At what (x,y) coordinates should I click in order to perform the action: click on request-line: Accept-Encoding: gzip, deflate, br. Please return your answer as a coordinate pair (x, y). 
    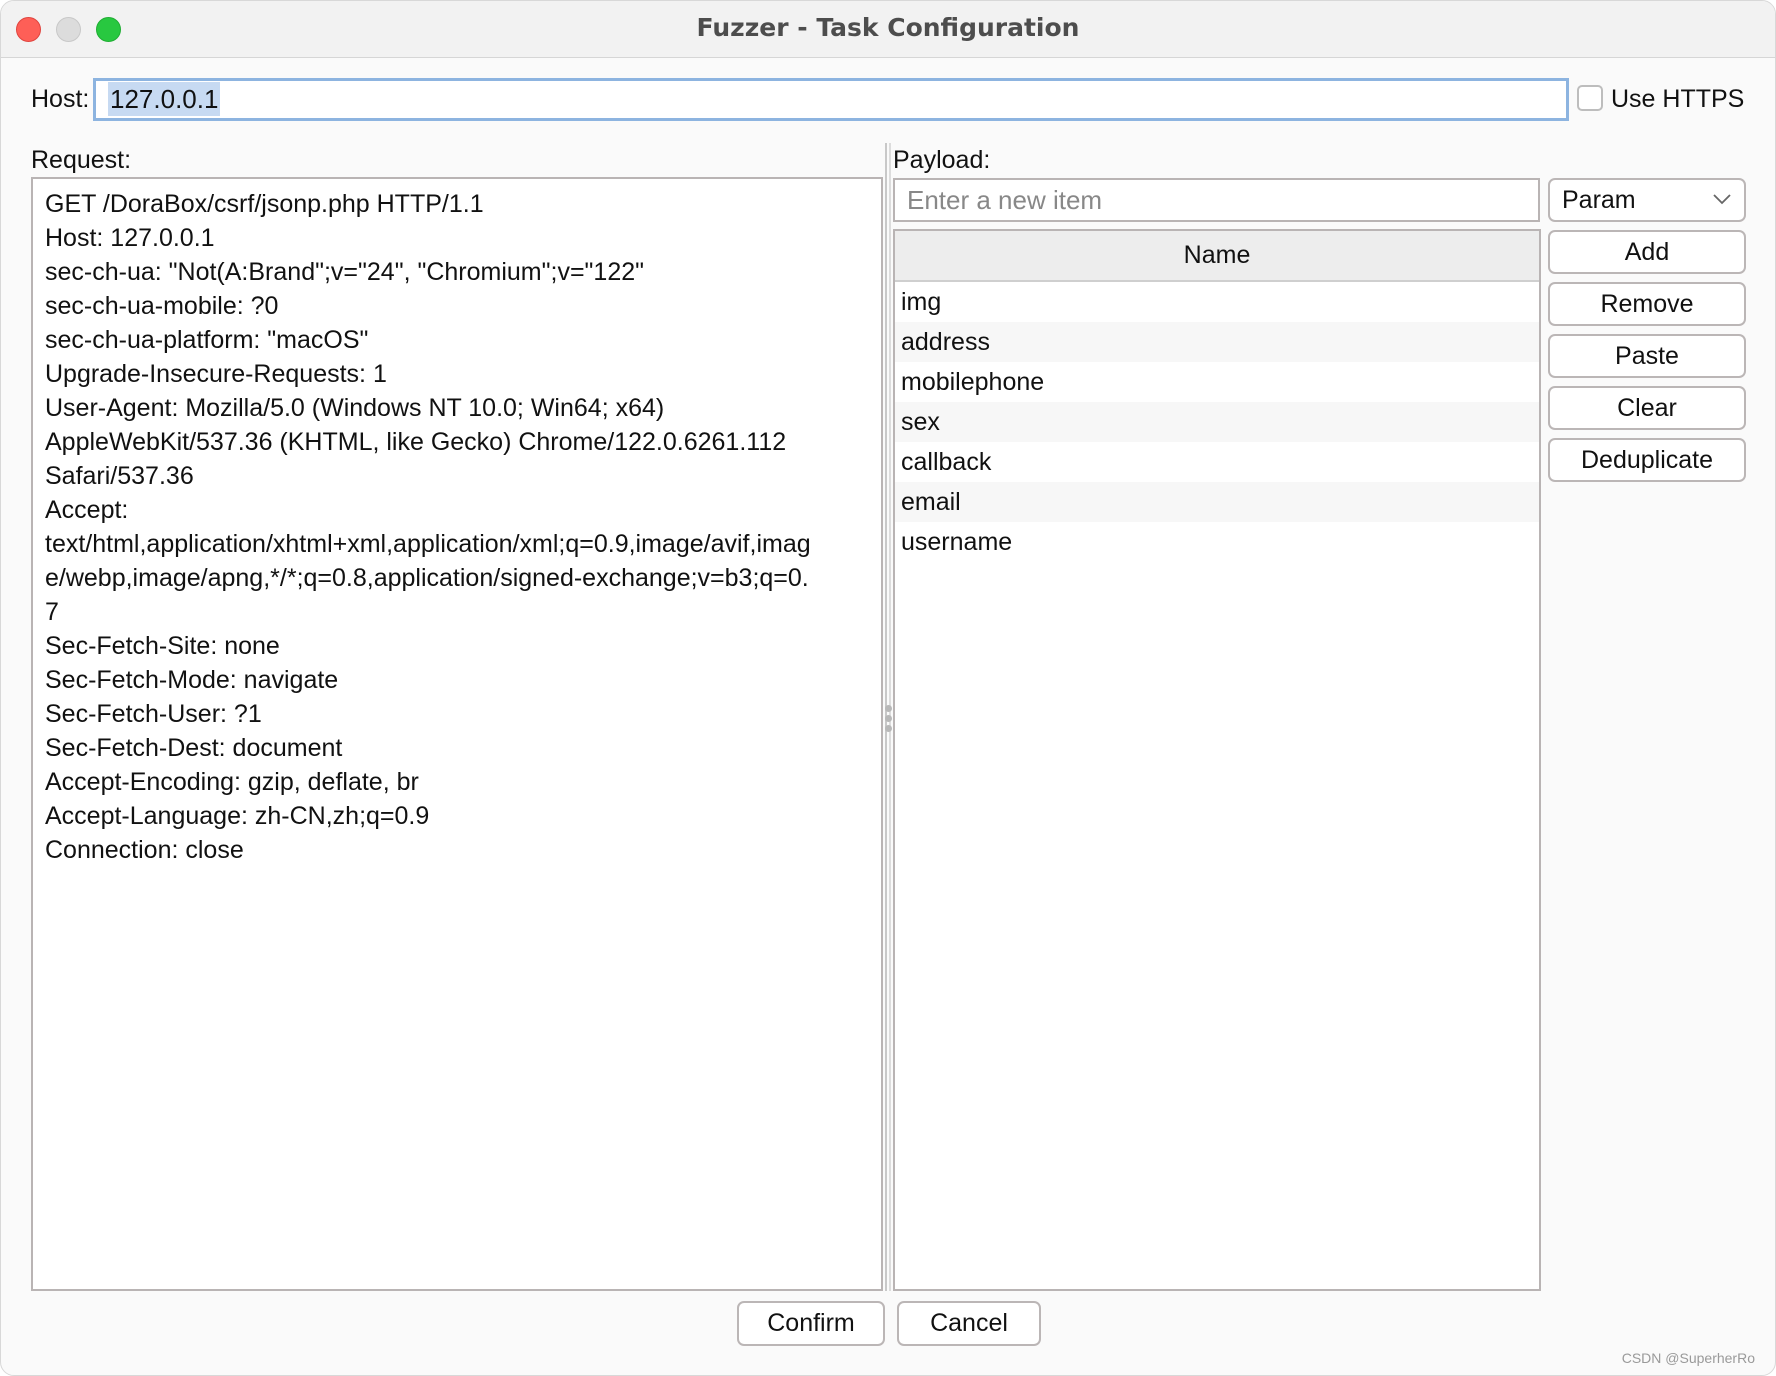
    Looking at the image, I should click on (232, 782).